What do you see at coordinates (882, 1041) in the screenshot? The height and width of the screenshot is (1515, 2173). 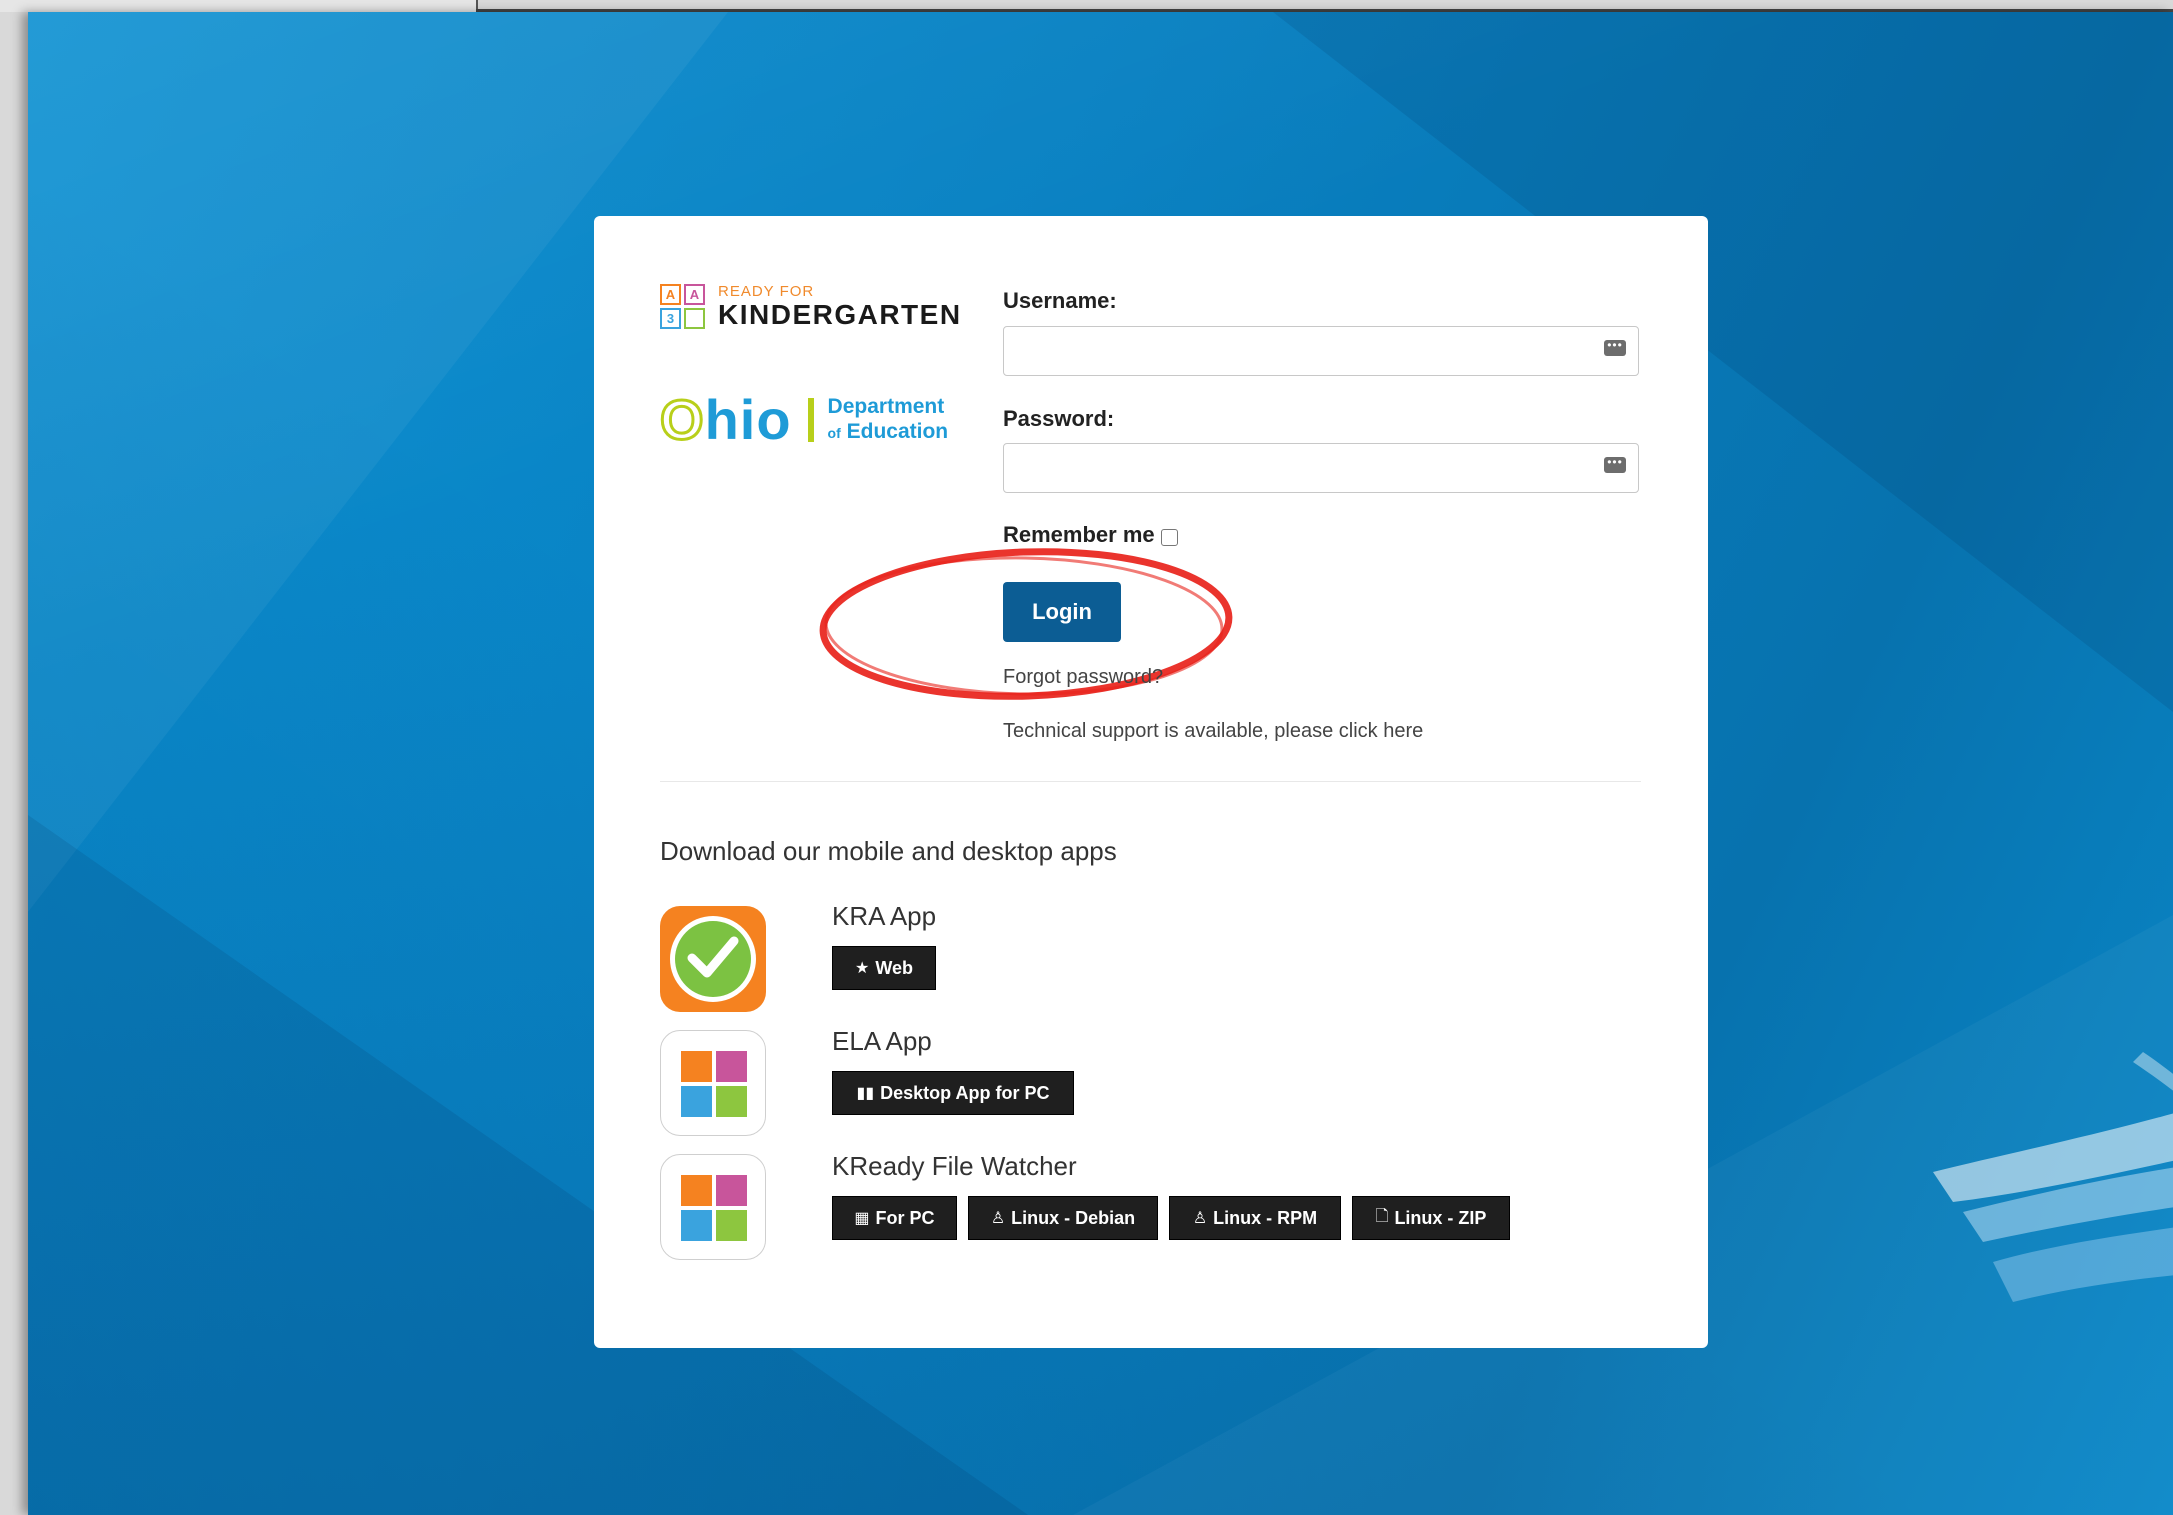 I see `ela-app-name: ELA App` at bounding box center [882, 1041].